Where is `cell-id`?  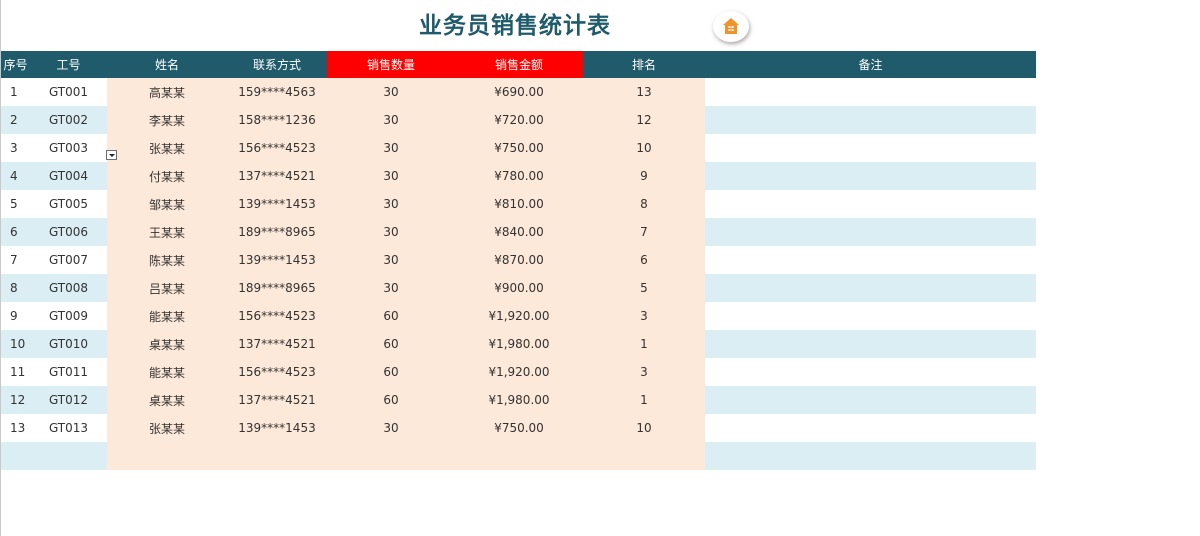
cell-id is located at coordinates (68, 456).